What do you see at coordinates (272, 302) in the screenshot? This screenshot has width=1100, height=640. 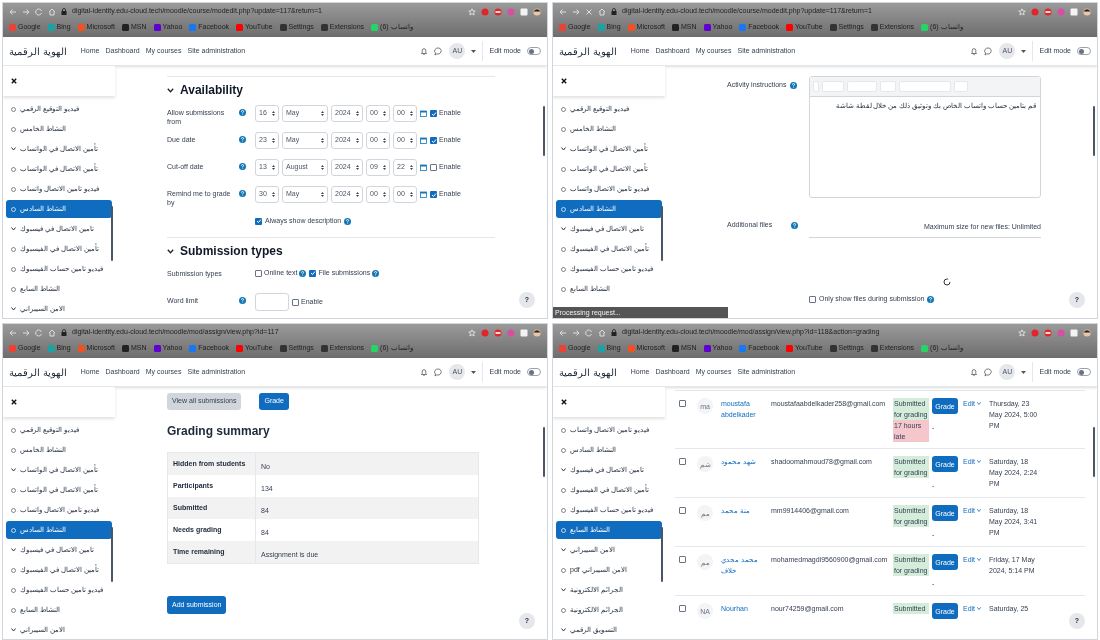 I see `word-limit-field` at bounding box center [272, 302].